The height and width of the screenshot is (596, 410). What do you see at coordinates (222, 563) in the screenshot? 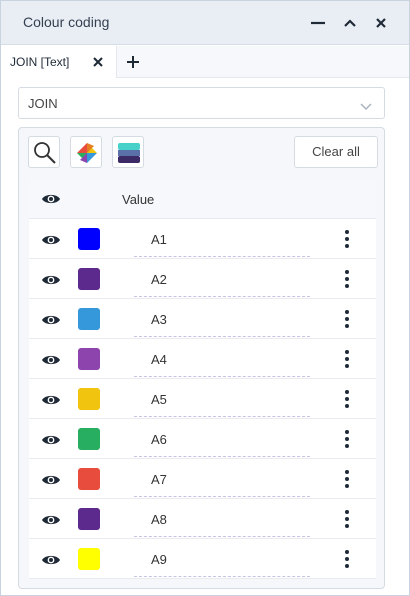
I see `value-field: A9` at bounding box center [222, 563].